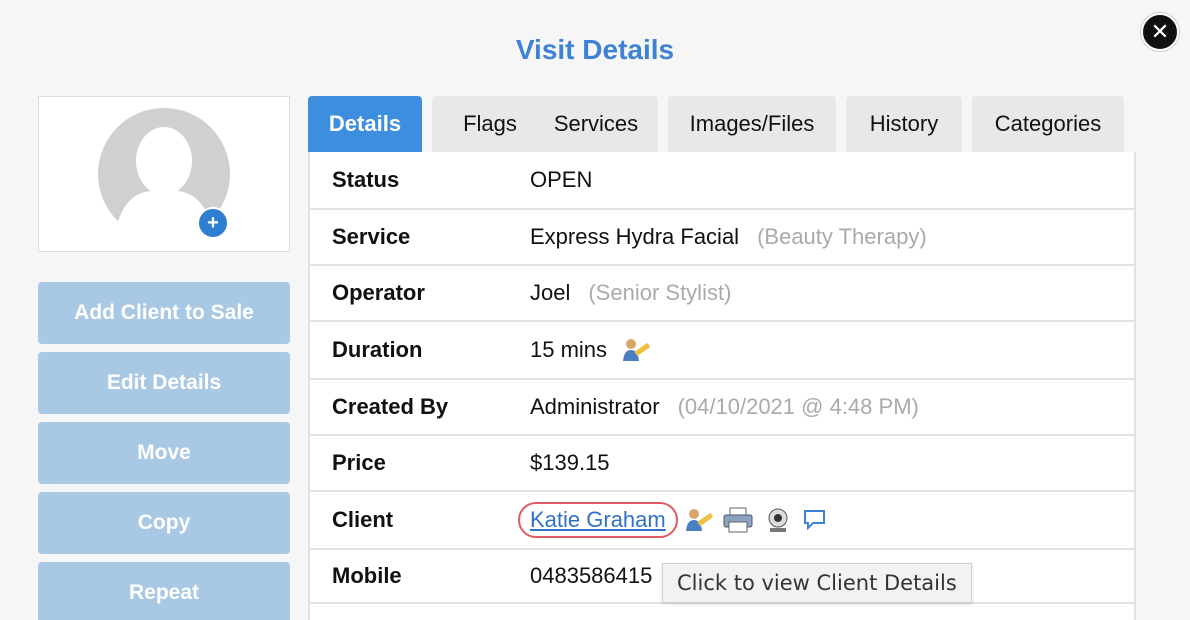  I want to click on tab-details: Details, so click(365, 124).